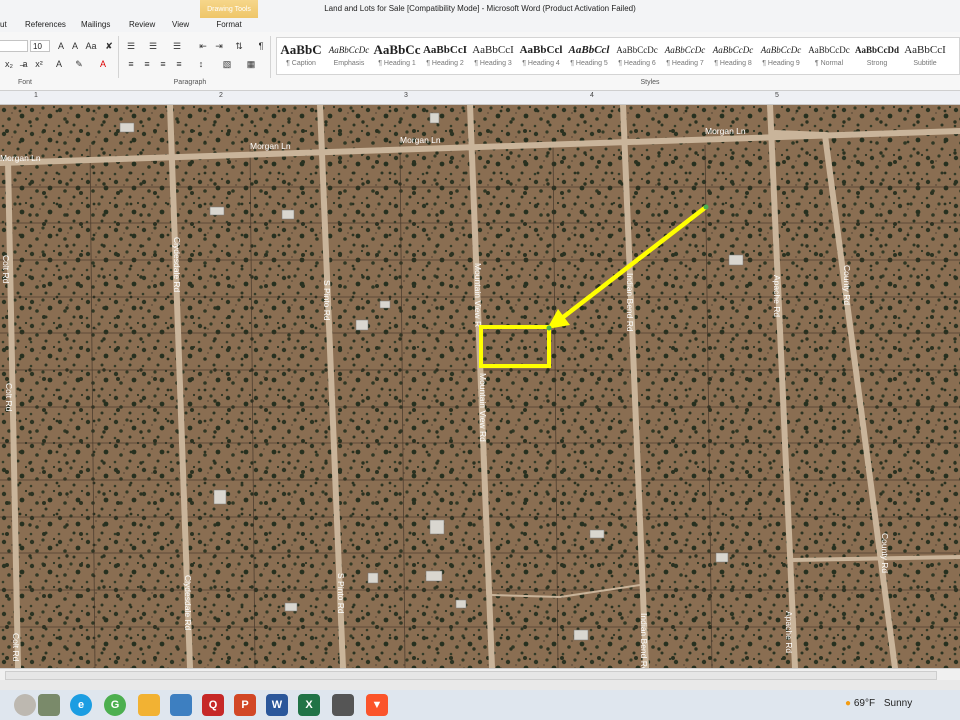 The height and width of the screenshot is (720, 960). Describe the element at coordinates (789, 632) in the screenshot. I see `road-label-apache-rd: Apache Rd` at that location.